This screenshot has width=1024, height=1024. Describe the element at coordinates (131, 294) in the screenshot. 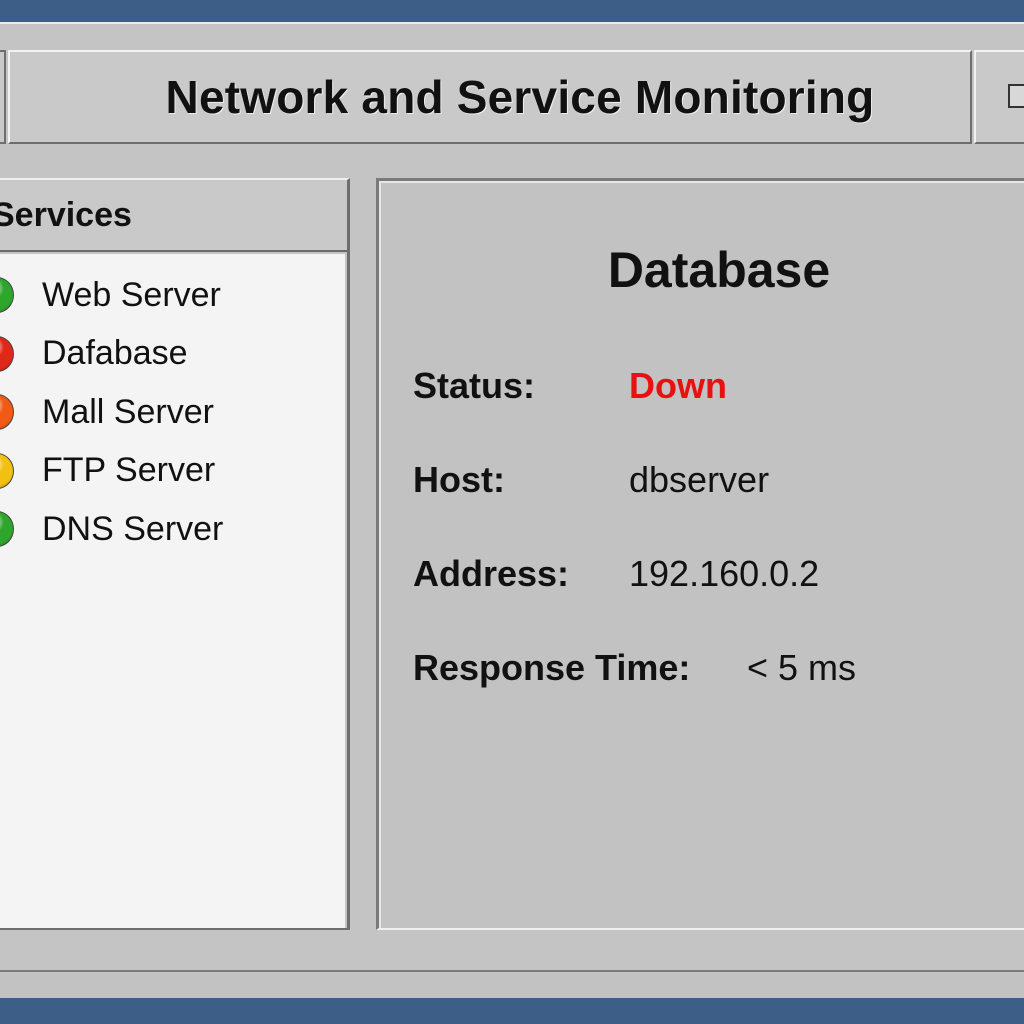

I see `service-label: Web Server` at that location.